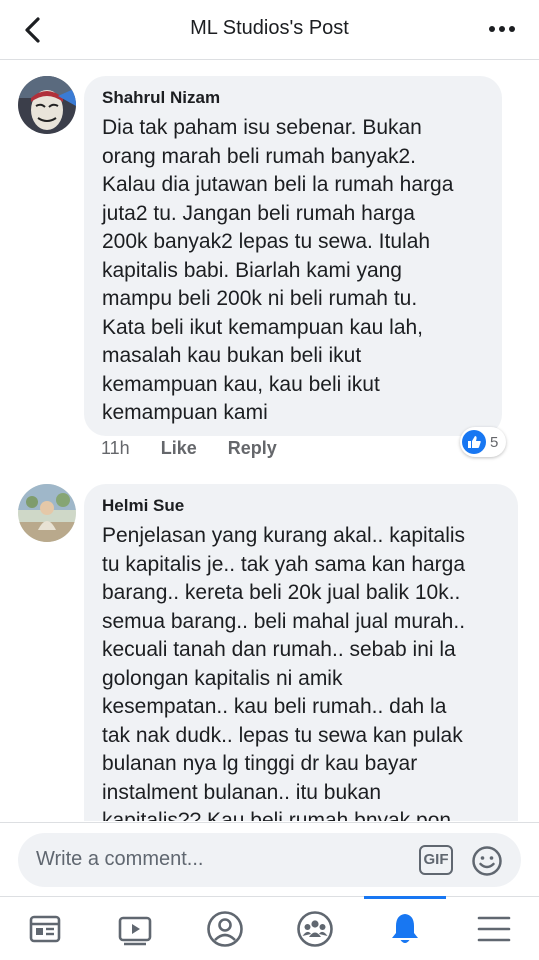 This screenshot has height=960, width=539. I want to click on notifications-bell-icon, so click(405, 928).